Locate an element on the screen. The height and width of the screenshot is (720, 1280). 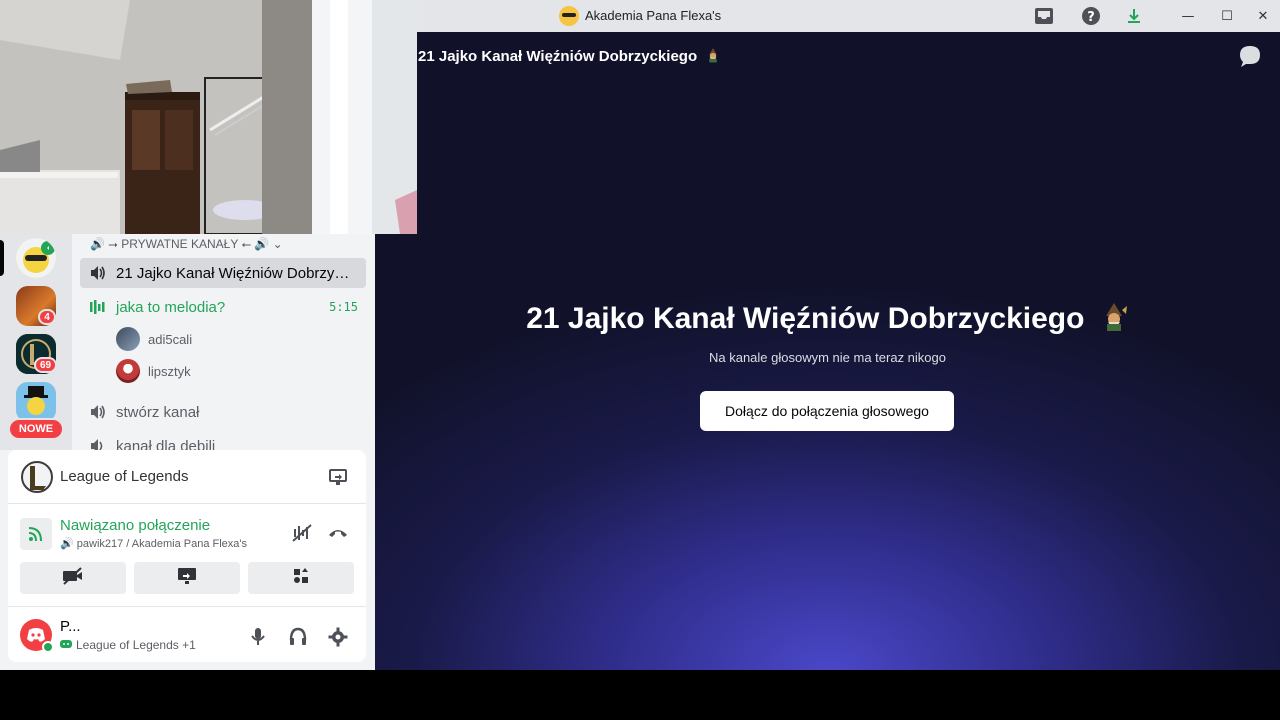
gamepad-icon is located at coordinates (66, 645).